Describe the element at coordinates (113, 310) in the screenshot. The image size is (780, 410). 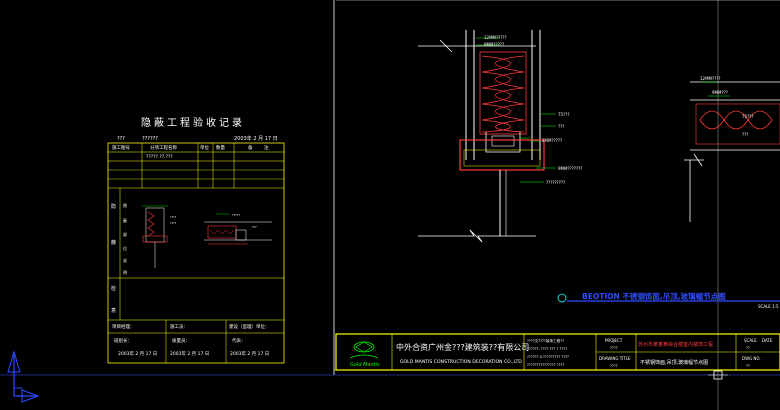
I see `side-label-d: 意` at that location.